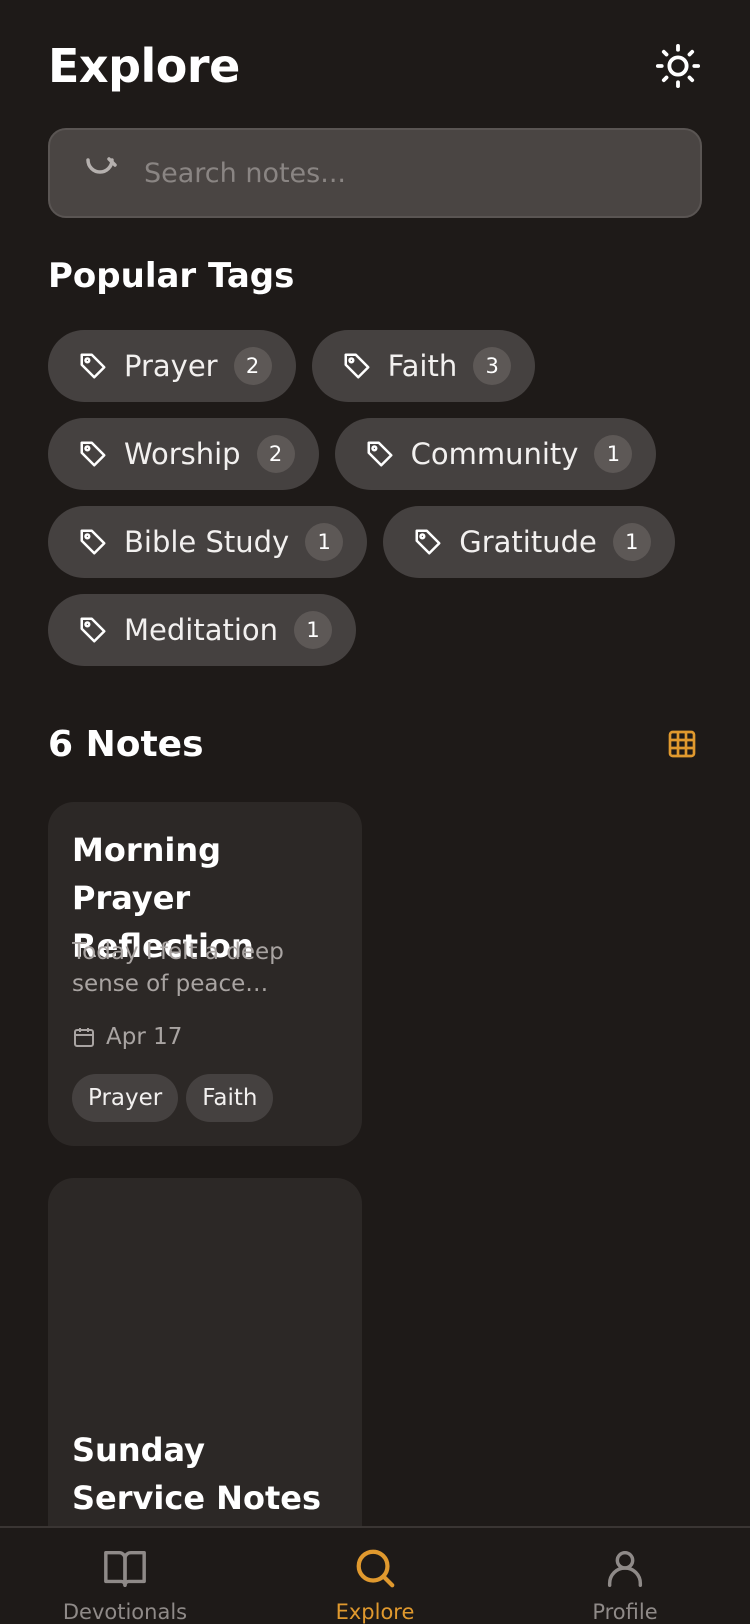 The image size is (750, 1624). I want to click on search-input, so click(412, 173).